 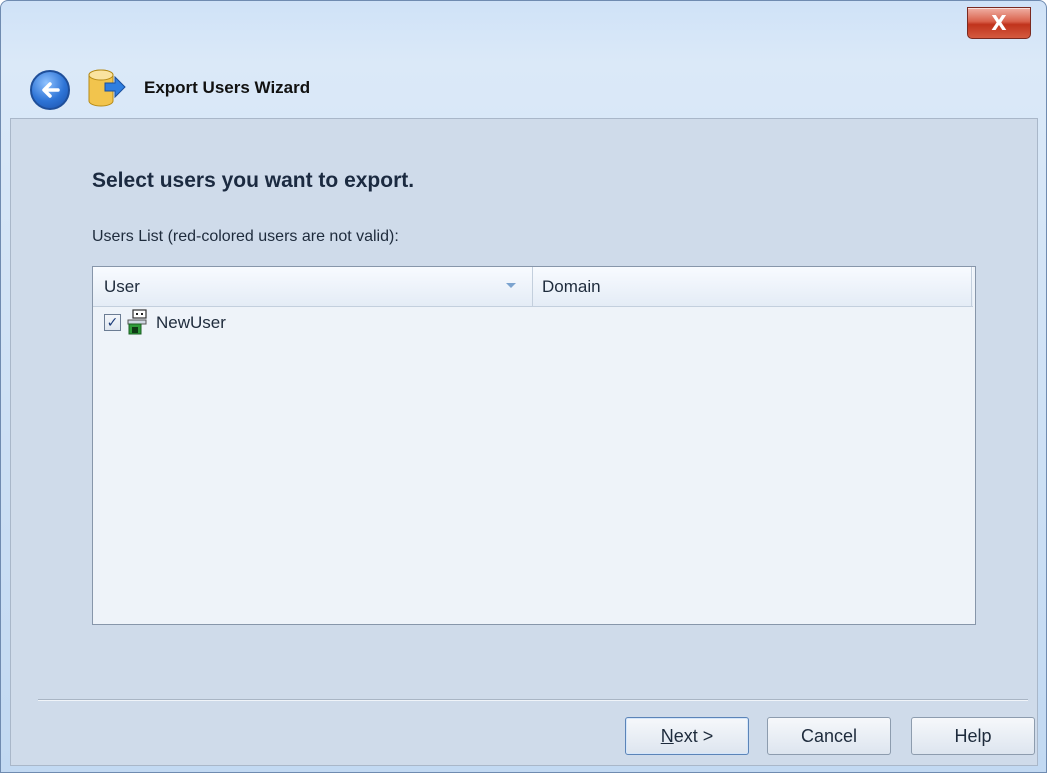 What do you see at coordinates (533, 323) in the screenshot?
I see `list-item: ✓ NewUser` at bounding box center [533, 323].